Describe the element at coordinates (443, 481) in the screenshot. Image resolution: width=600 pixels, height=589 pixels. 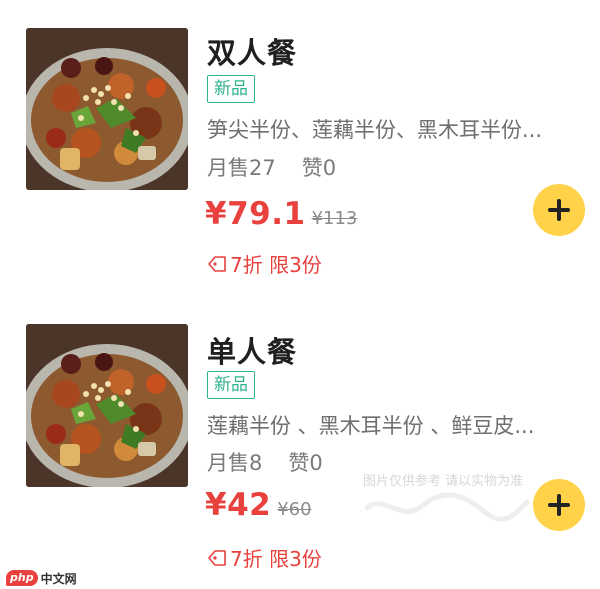
I see `image-disclaimer-watermark: 图片仅供参考 请以实物为准` at that location.